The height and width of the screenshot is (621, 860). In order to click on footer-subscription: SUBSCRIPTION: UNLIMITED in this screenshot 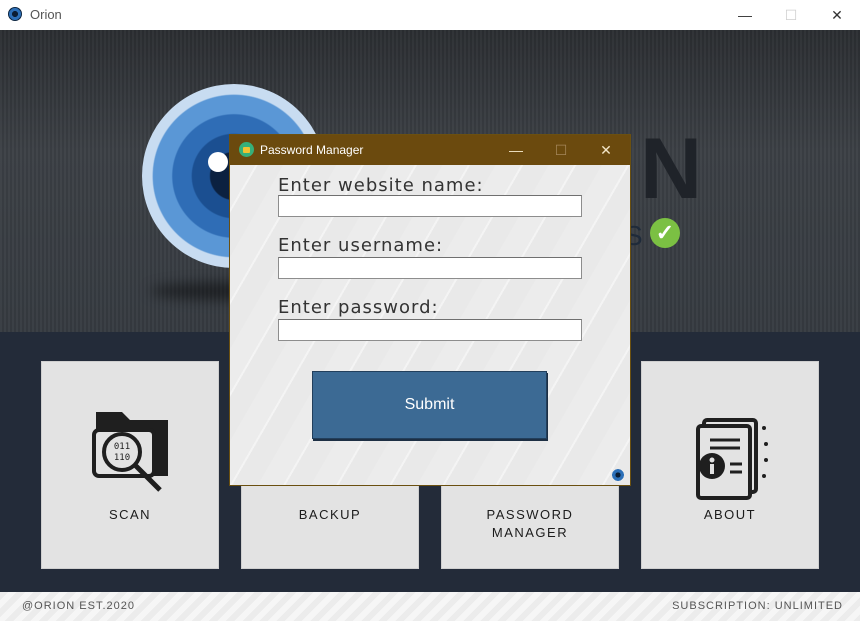, I will do `click(757, 606)`.